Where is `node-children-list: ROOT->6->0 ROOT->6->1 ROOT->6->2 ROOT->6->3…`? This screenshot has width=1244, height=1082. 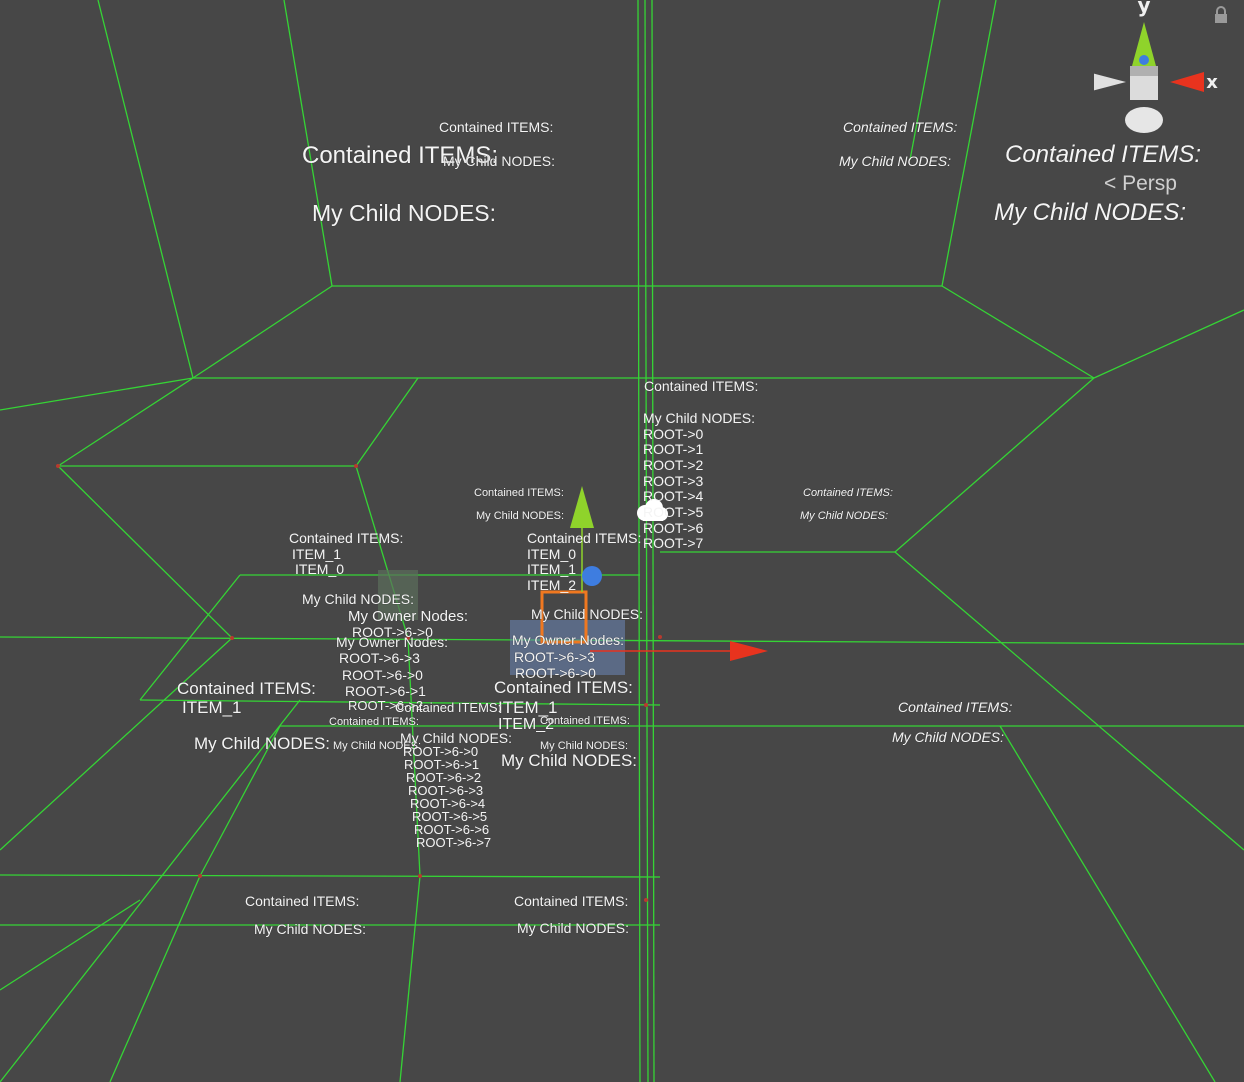
node-children-list: ROOT->6->0 ROOT->6->1 ROOT->6->2 ROOT->6->3… is located at coordinates (447, 797).